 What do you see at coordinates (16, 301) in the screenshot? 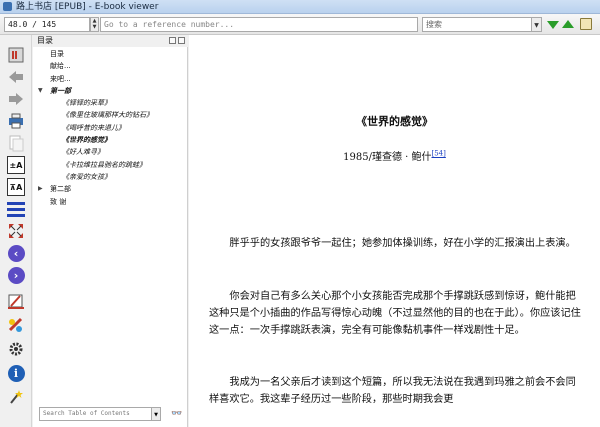
I see `bookmark-icon` at bounding box center [16, 301].